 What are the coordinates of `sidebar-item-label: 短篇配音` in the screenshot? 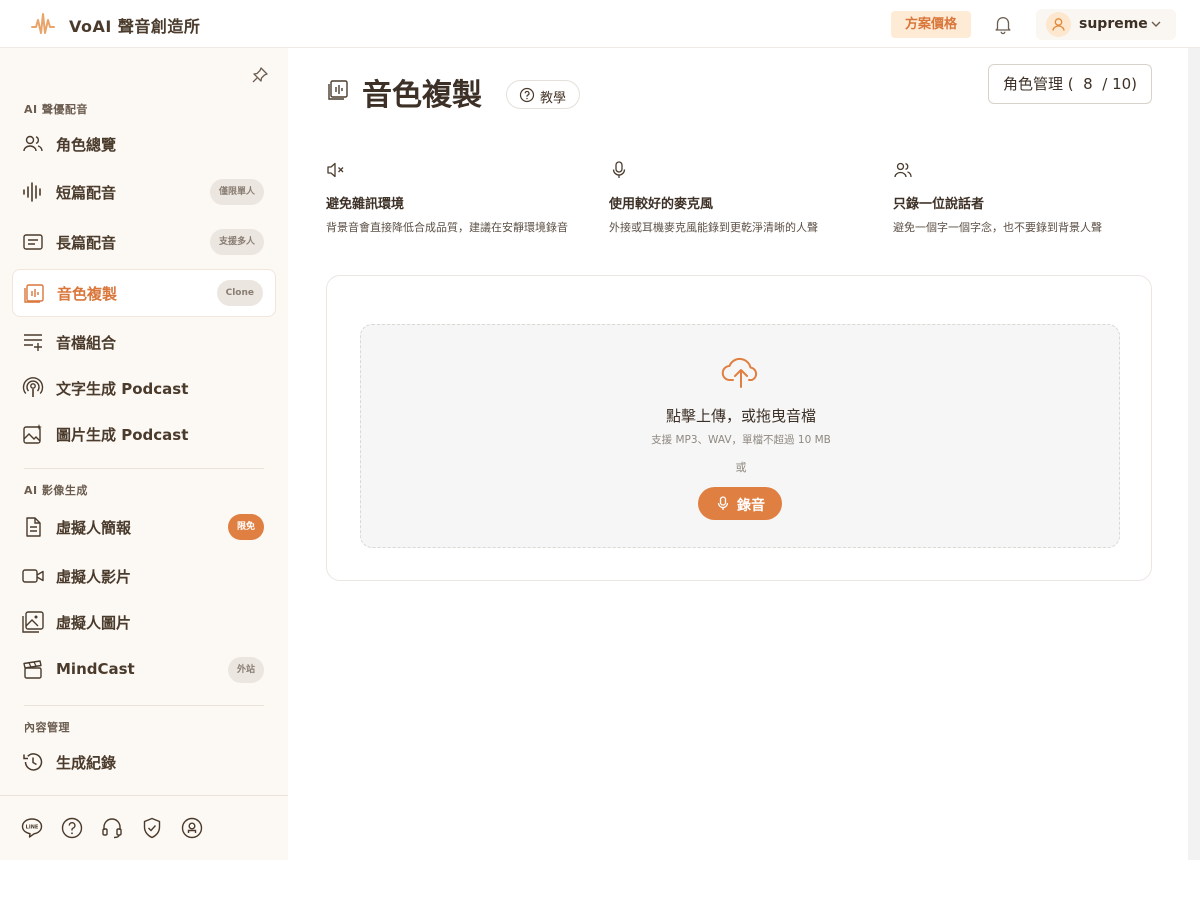 It's located at (86, 193).